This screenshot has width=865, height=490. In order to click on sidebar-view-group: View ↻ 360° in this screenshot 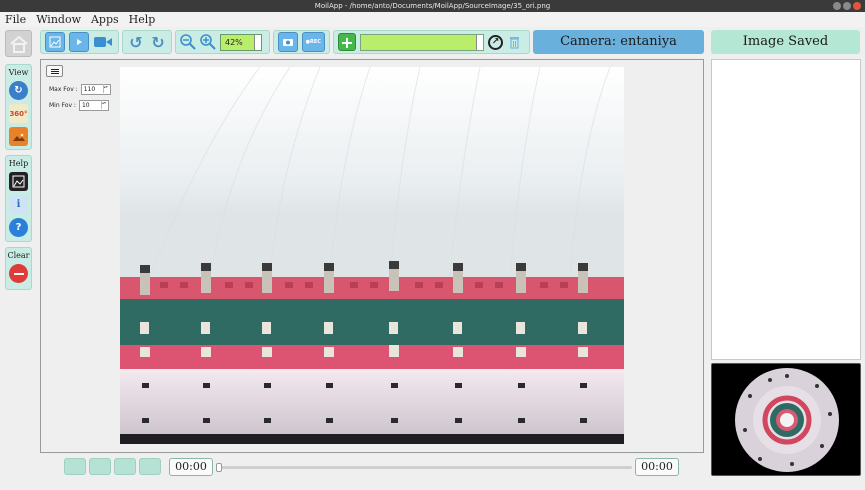, I will do `click(18, 107)`.